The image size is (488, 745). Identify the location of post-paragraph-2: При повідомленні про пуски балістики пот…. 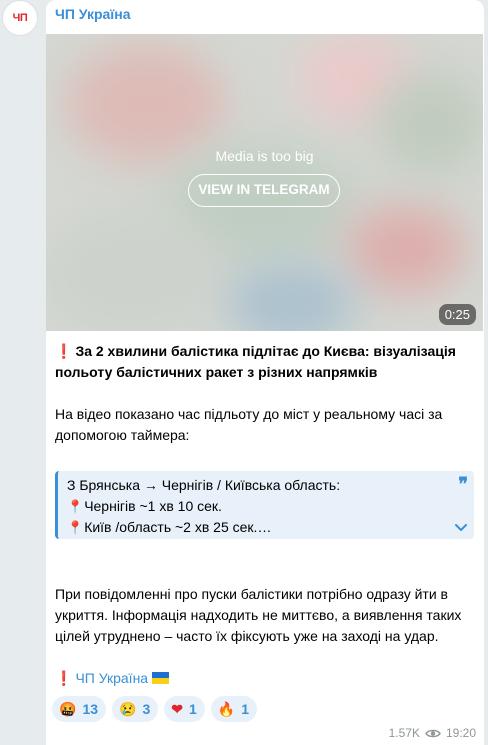
(258, 615).